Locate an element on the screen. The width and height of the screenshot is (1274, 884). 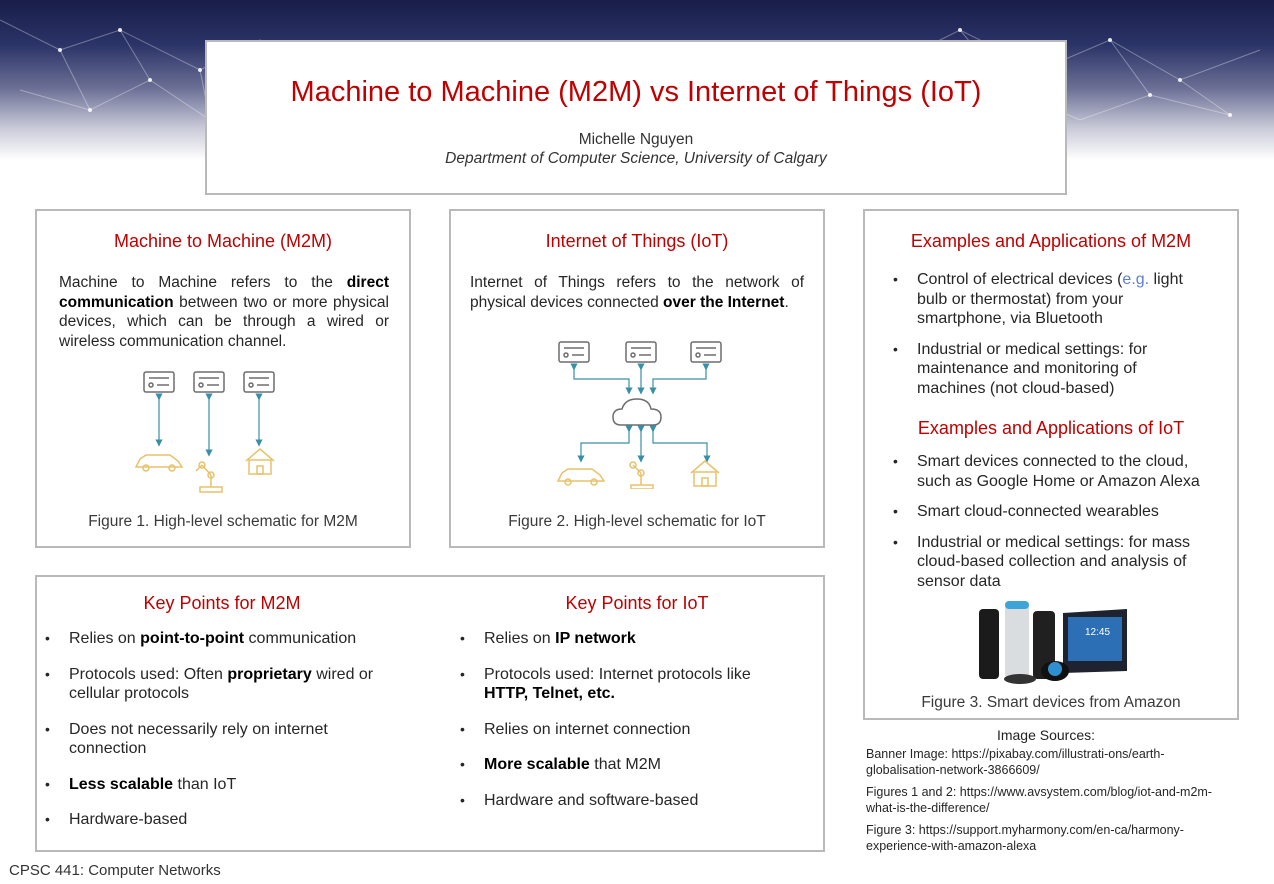
list-item-text: communication is located at coordinates (300, 638).